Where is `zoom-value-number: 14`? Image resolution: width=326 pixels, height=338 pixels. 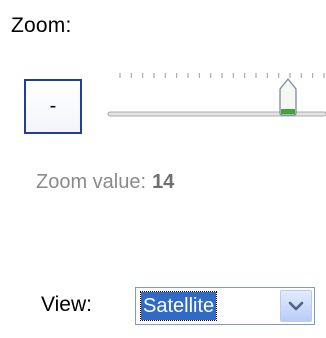 zoom-value-number: 14 is located at coordinates (163, 182).